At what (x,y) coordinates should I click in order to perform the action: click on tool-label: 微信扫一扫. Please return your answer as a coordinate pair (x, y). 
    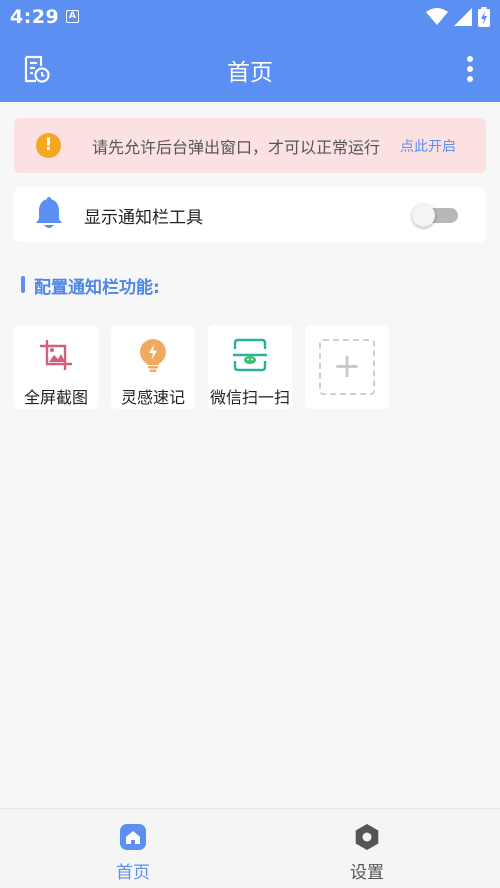
    Looking at the image, I should click on (249, 397).